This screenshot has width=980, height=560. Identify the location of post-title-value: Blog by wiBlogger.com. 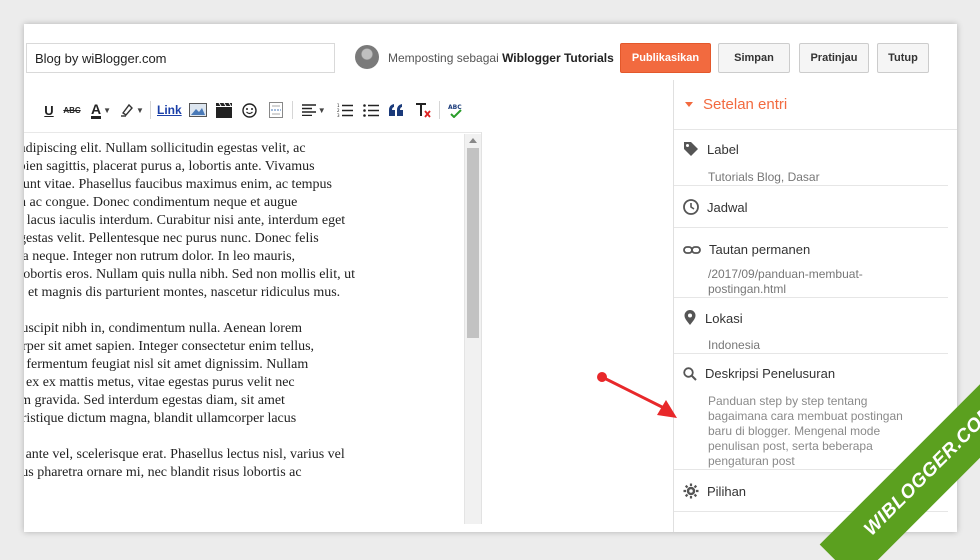
(101, 58).